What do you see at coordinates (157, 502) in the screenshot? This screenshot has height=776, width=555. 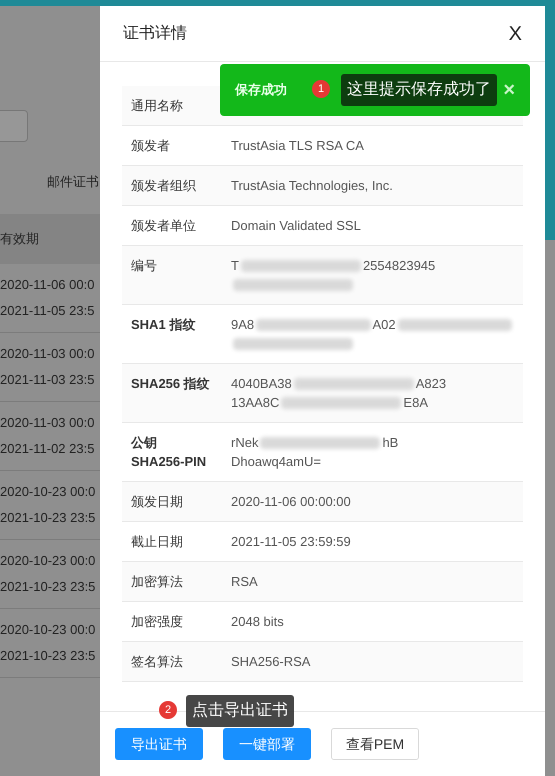 I see `field-label: 颁发日期` at bounding box center [157, 502].